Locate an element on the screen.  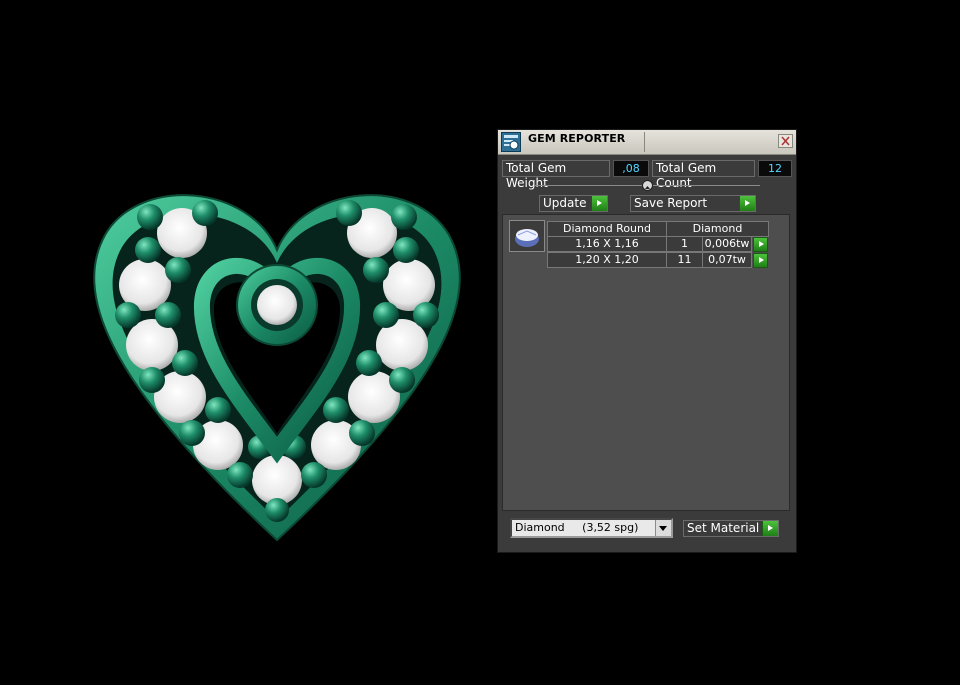
gem-type-header: Diamond Round is located at coordinates (607, 229).